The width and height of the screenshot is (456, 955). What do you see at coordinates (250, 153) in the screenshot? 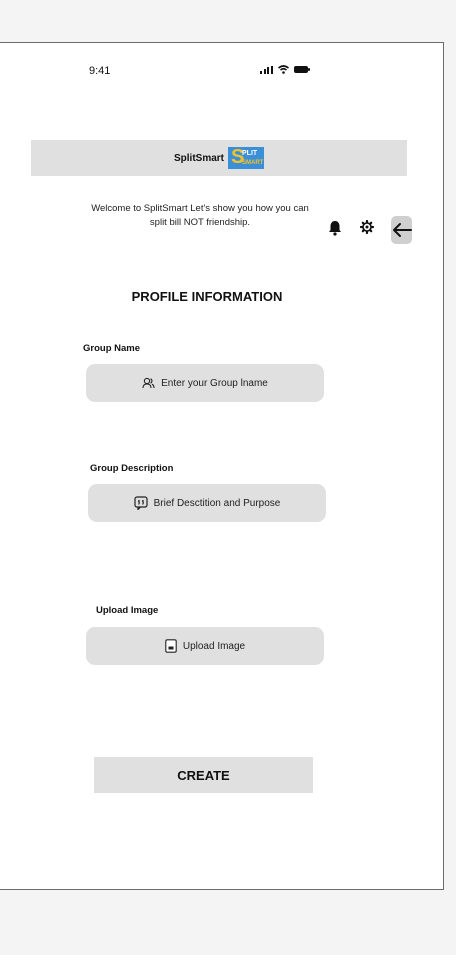
I see `logo-word-top: PLIT` at bounding box center [250, 153].